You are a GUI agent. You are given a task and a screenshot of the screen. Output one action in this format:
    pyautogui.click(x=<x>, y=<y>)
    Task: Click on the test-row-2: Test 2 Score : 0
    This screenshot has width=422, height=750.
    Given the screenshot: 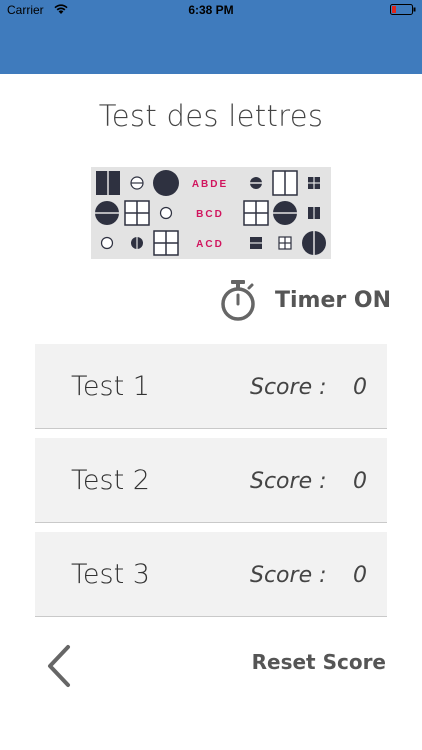 What is the action you would take?
    pyautogui.click(x=211, y=480)
    